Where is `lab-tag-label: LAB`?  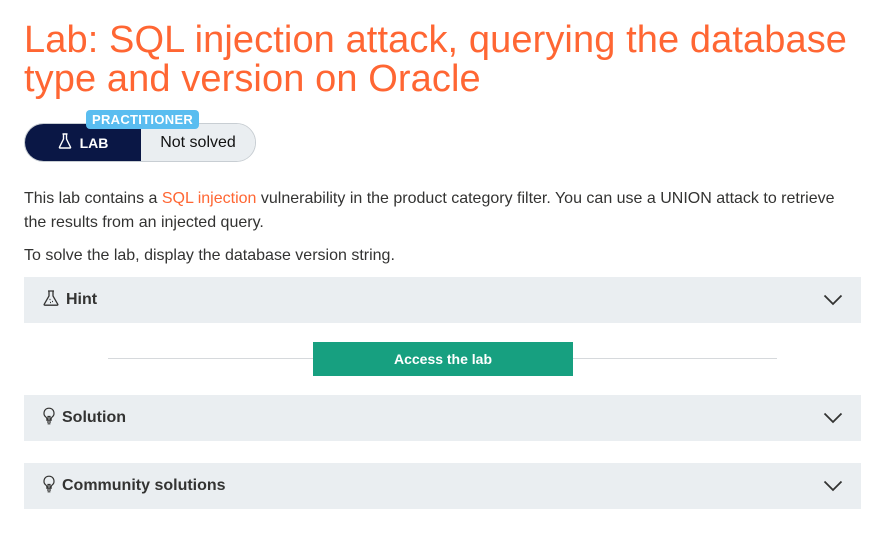 lab-tag-label: LAB is located at coordinates (94, 142).